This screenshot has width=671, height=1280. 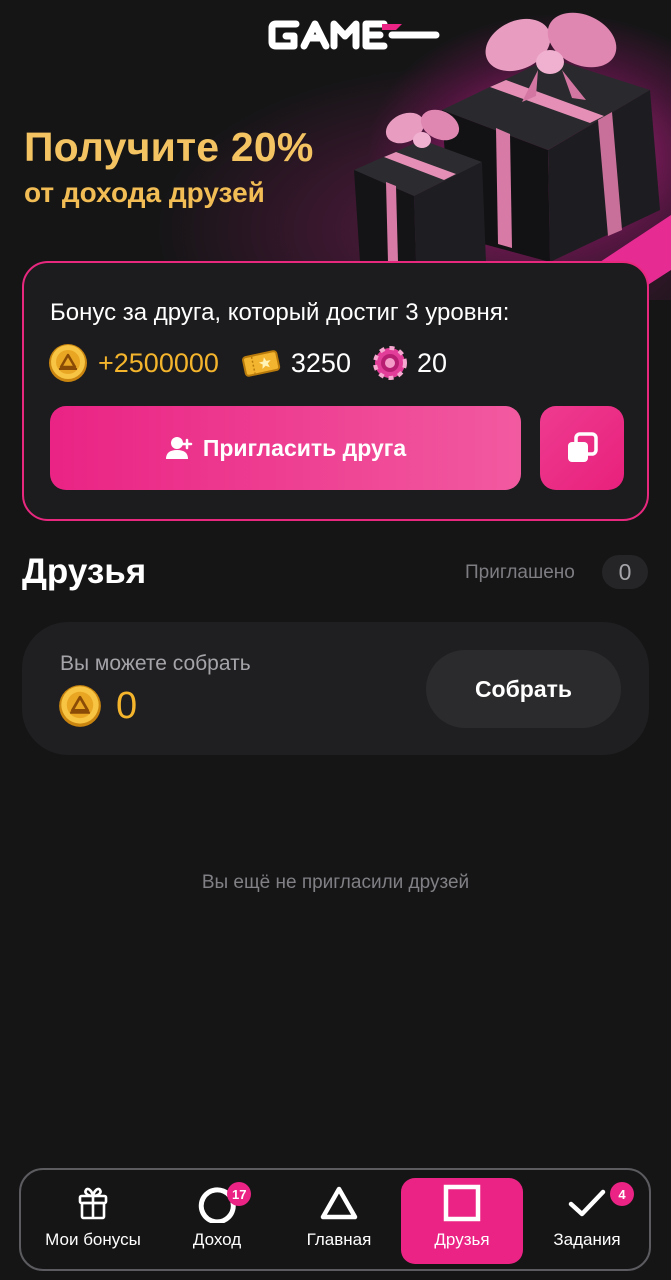 I want to click on copy-icon, so click(x=583, y=447).